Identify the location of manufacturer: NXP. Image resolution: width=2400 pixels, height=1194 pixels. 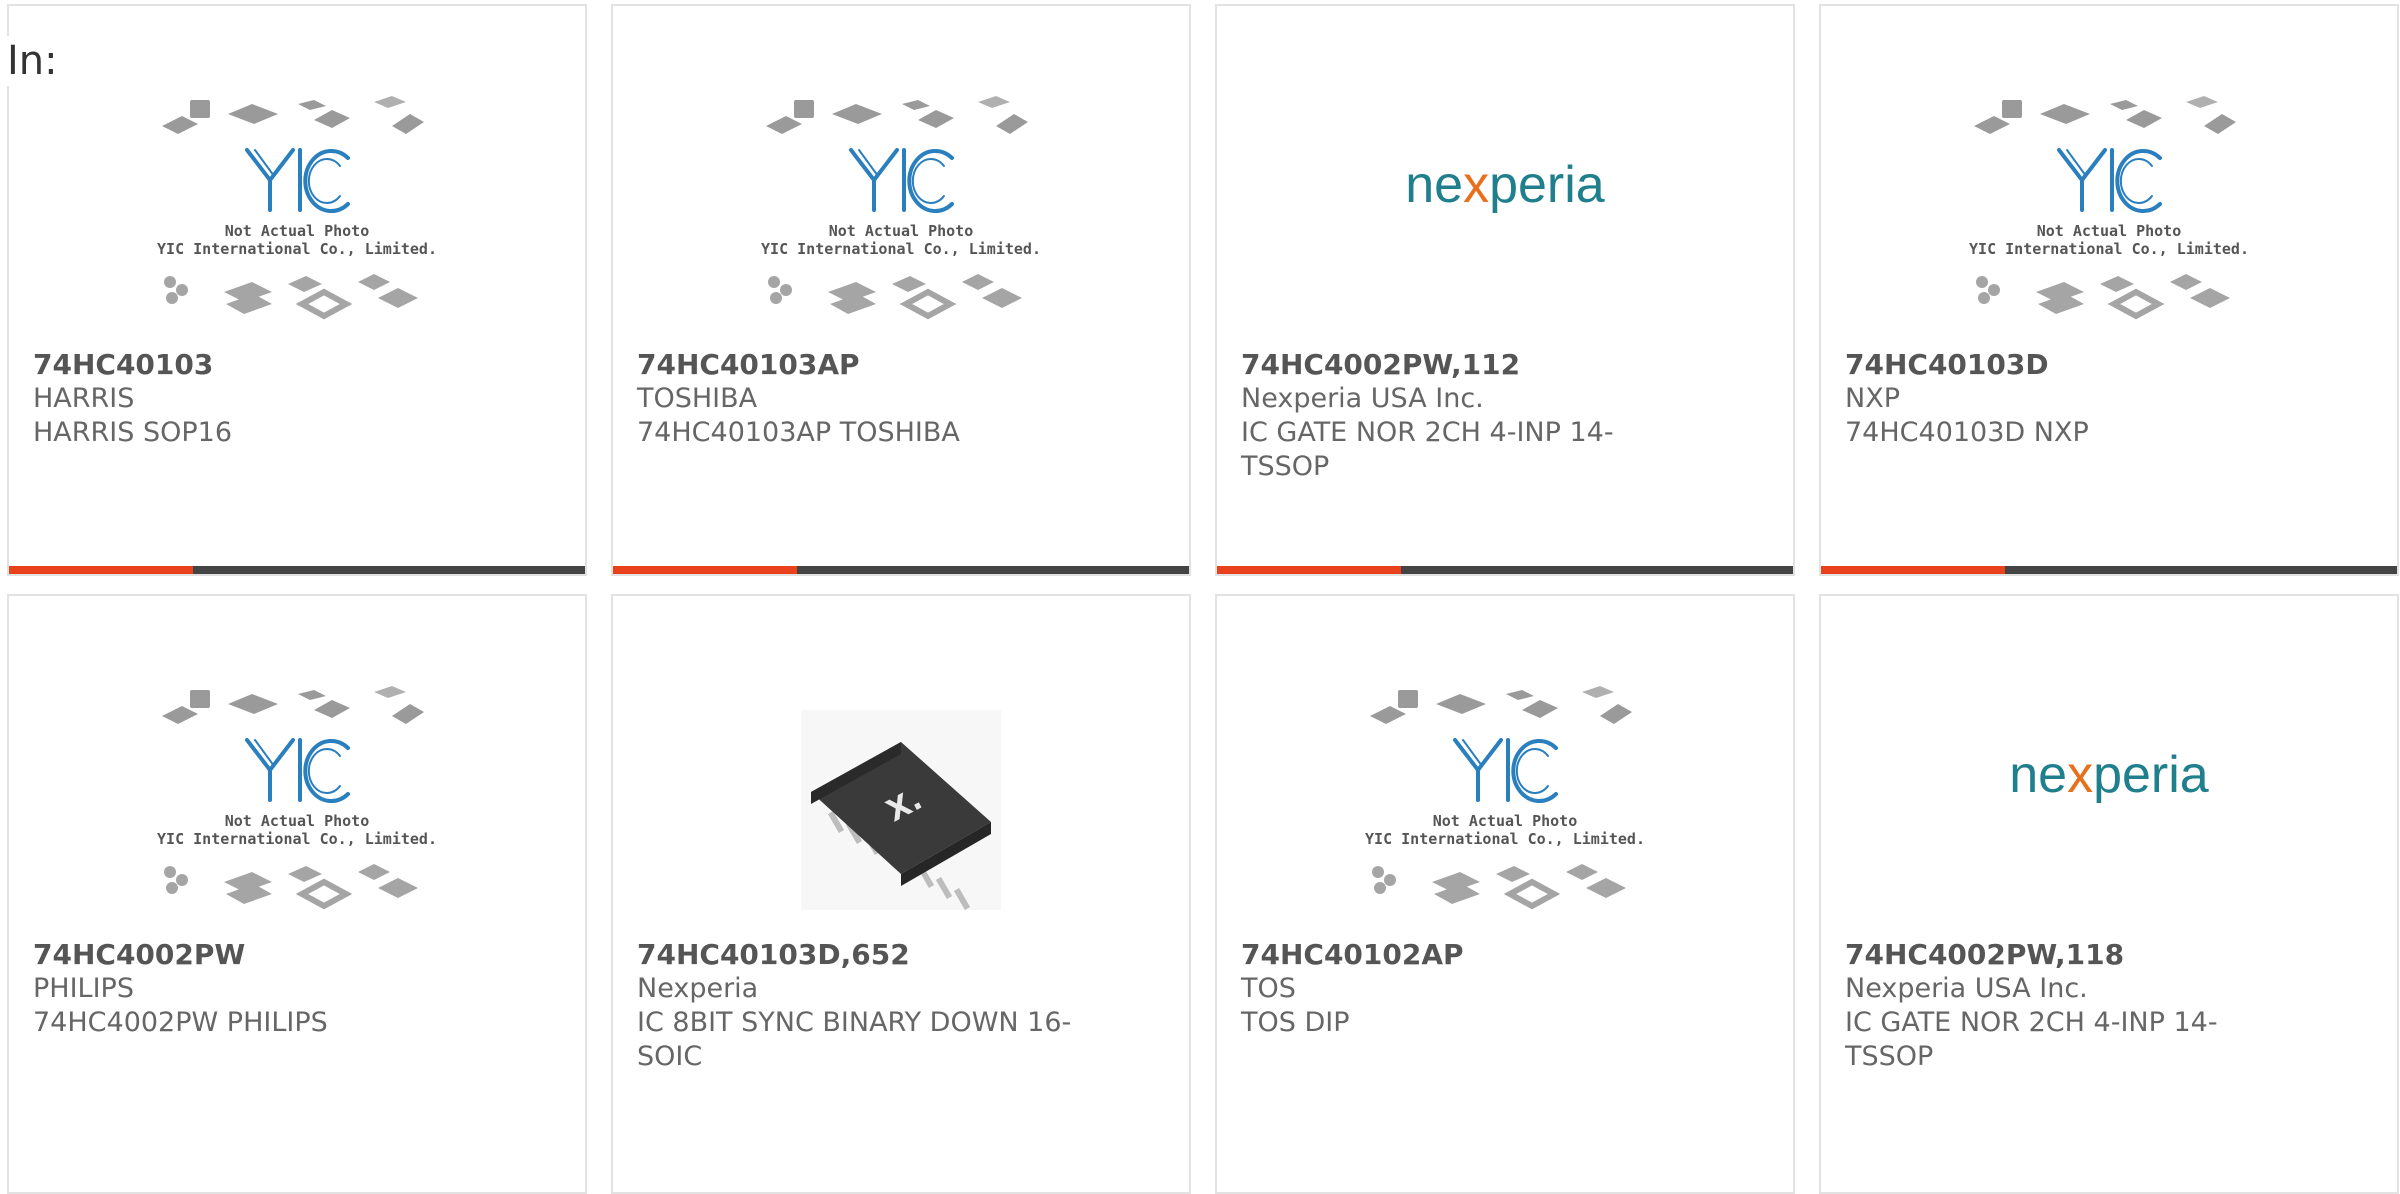
(1872, 398).